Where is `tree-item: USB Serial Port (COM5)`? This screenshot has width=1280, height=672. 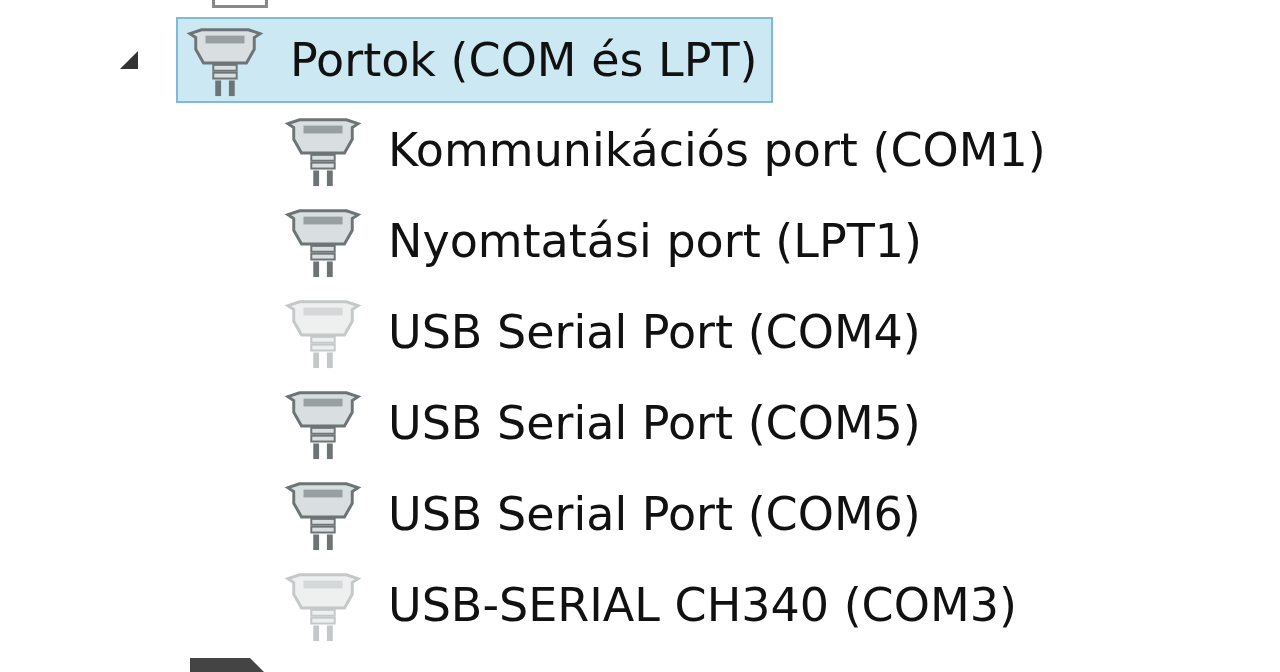 tree-item: USB Serial Port (COM5) is located at coordinates (640, 422).